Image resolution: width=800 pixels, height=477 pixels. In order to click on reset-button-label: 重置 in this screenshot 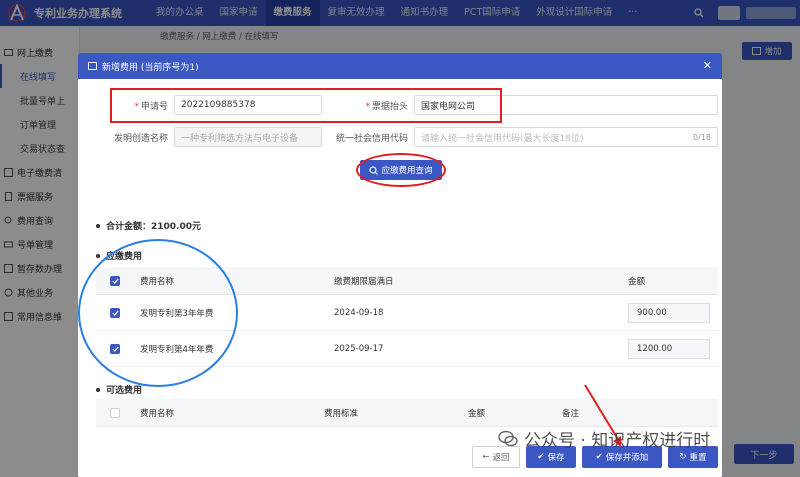, I will do `click(698, 458)`.